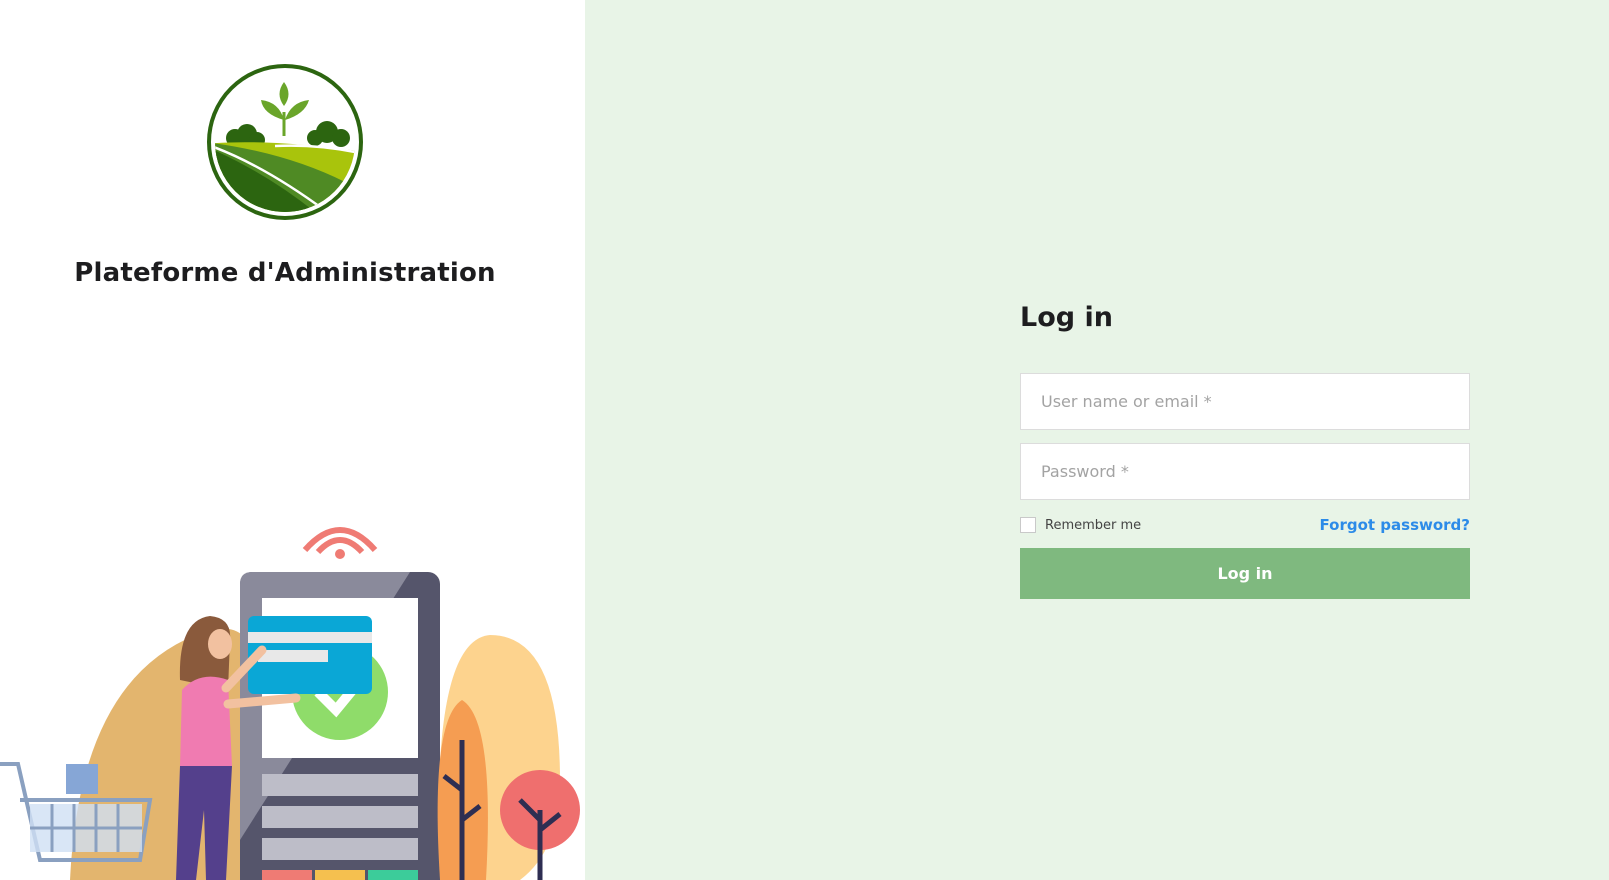 This screenshot has width=1609, height=880. Describe the element at coordinates (290, 703) in the screenshot. I see `shopping-payment-illustration` at that location.